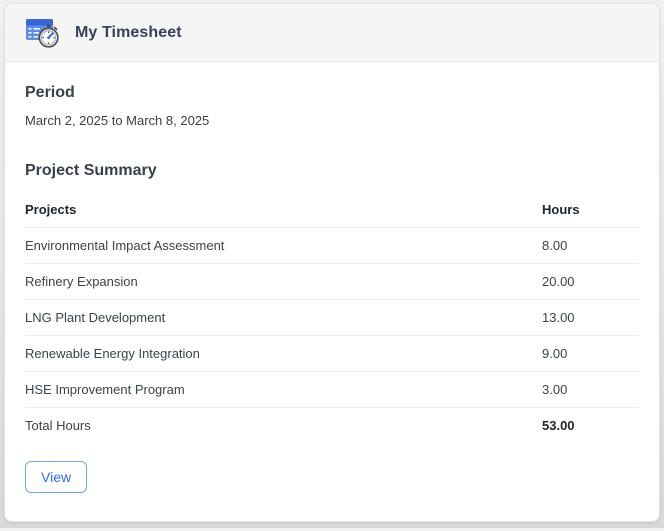 The image size is (664, 531). What do you see at coordinates (50, 92) in the screenshot?
I see `period-heading: Period` at bounding box center [50, 92].